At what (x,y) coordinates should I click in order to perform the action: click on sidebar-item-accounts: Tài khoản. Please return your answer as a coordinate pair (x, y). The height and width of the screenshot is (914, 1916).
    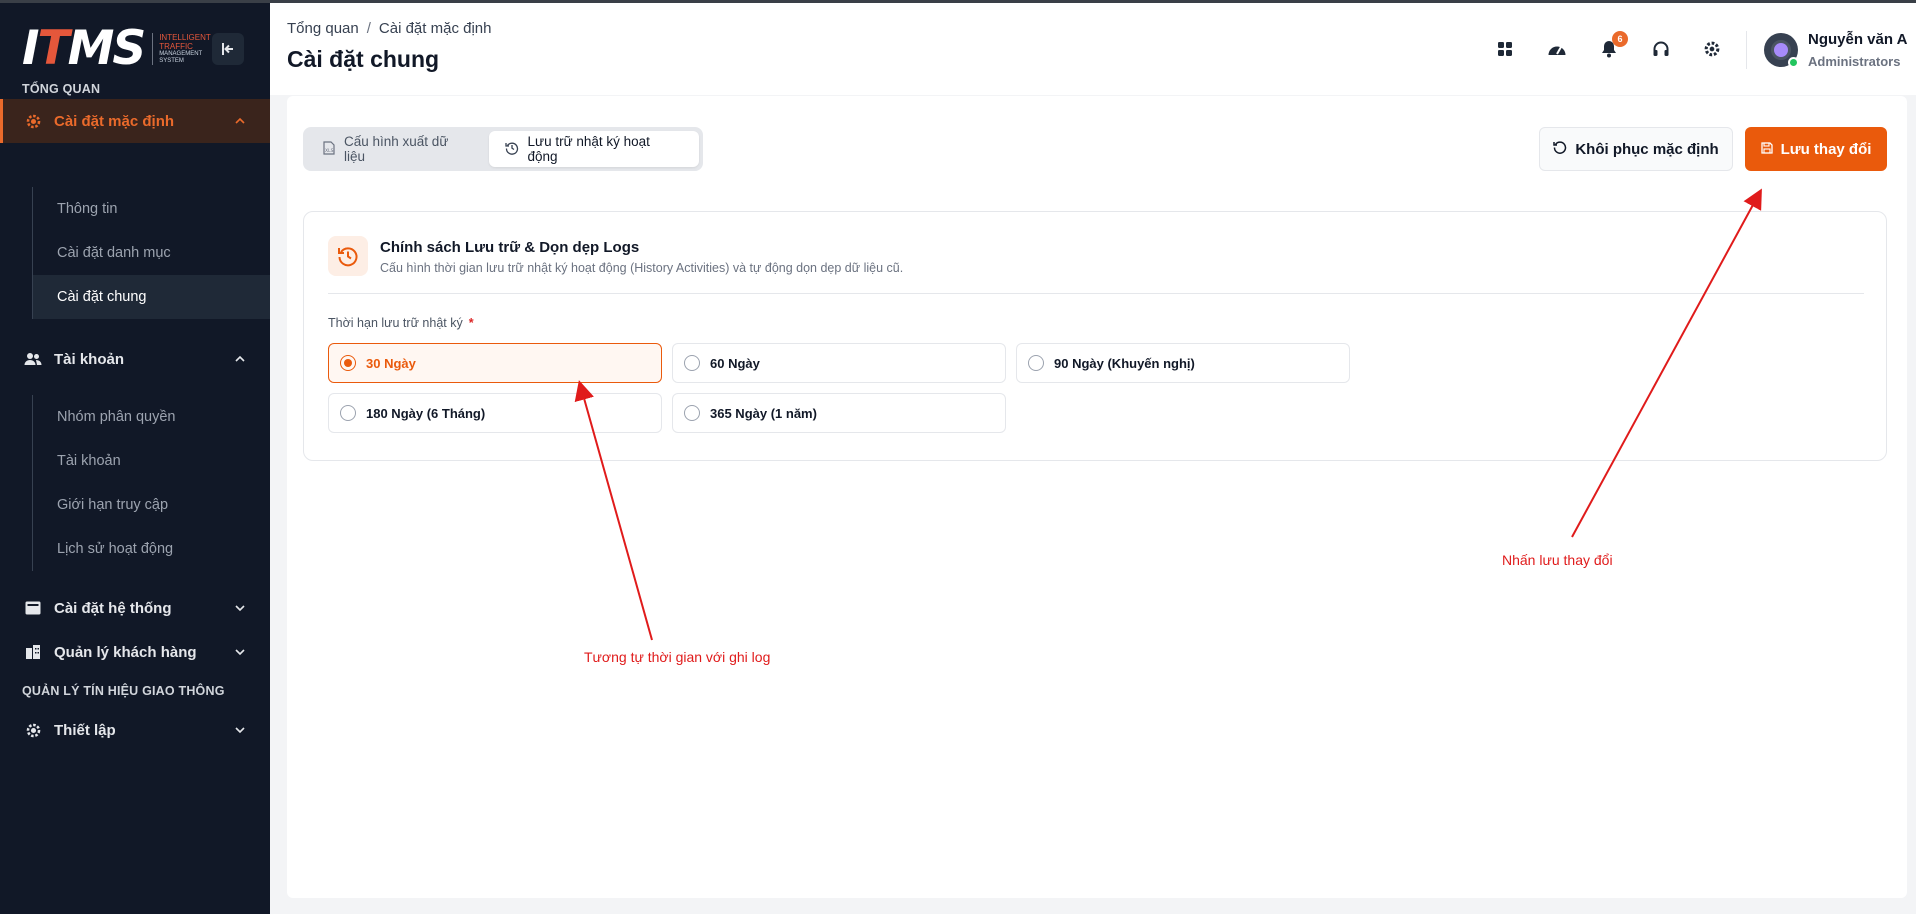
    Looking at the image, I should click on (135, 359).